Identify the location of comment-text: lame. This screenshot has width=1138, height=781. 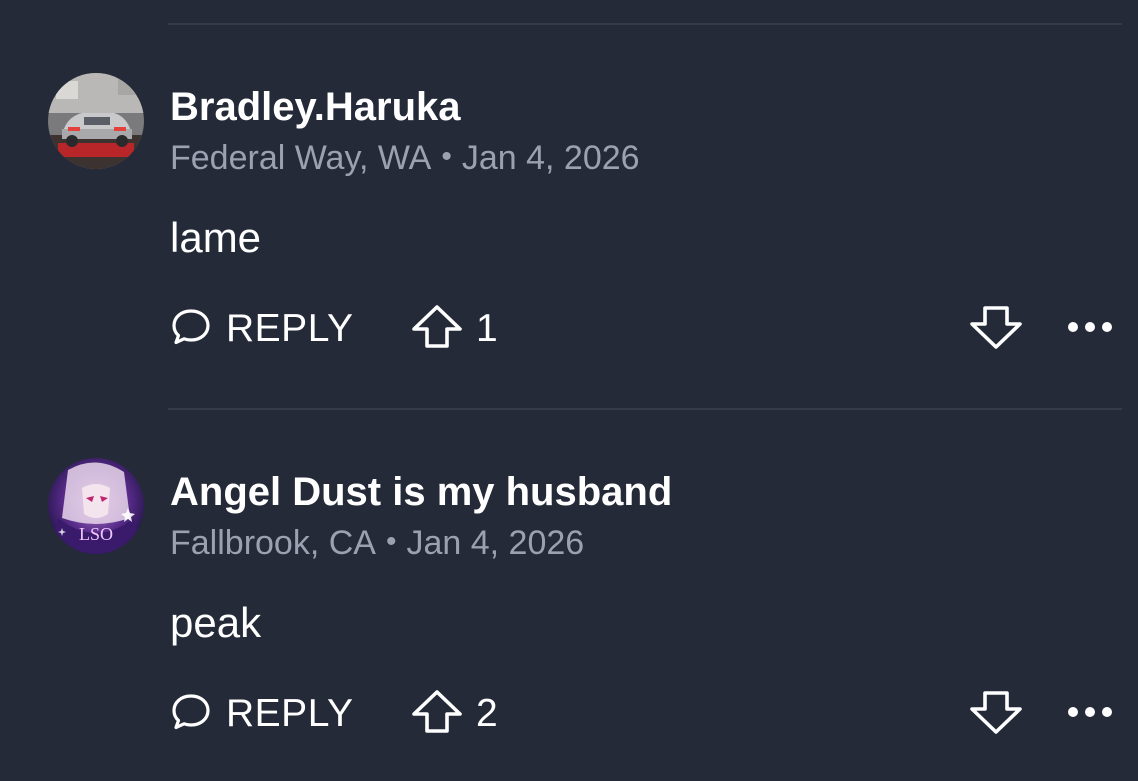
(216, 237).